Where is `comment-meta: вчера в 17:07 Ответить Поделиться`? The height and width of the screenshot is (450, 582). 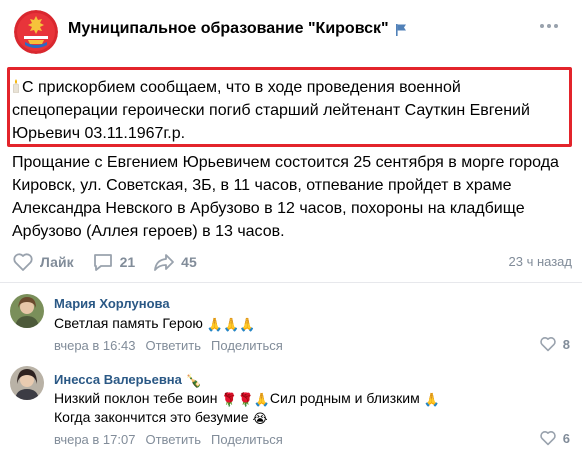 comment-meta: вчера в 17:07 Ответить Поделиться is located at coordinates (168, 439).